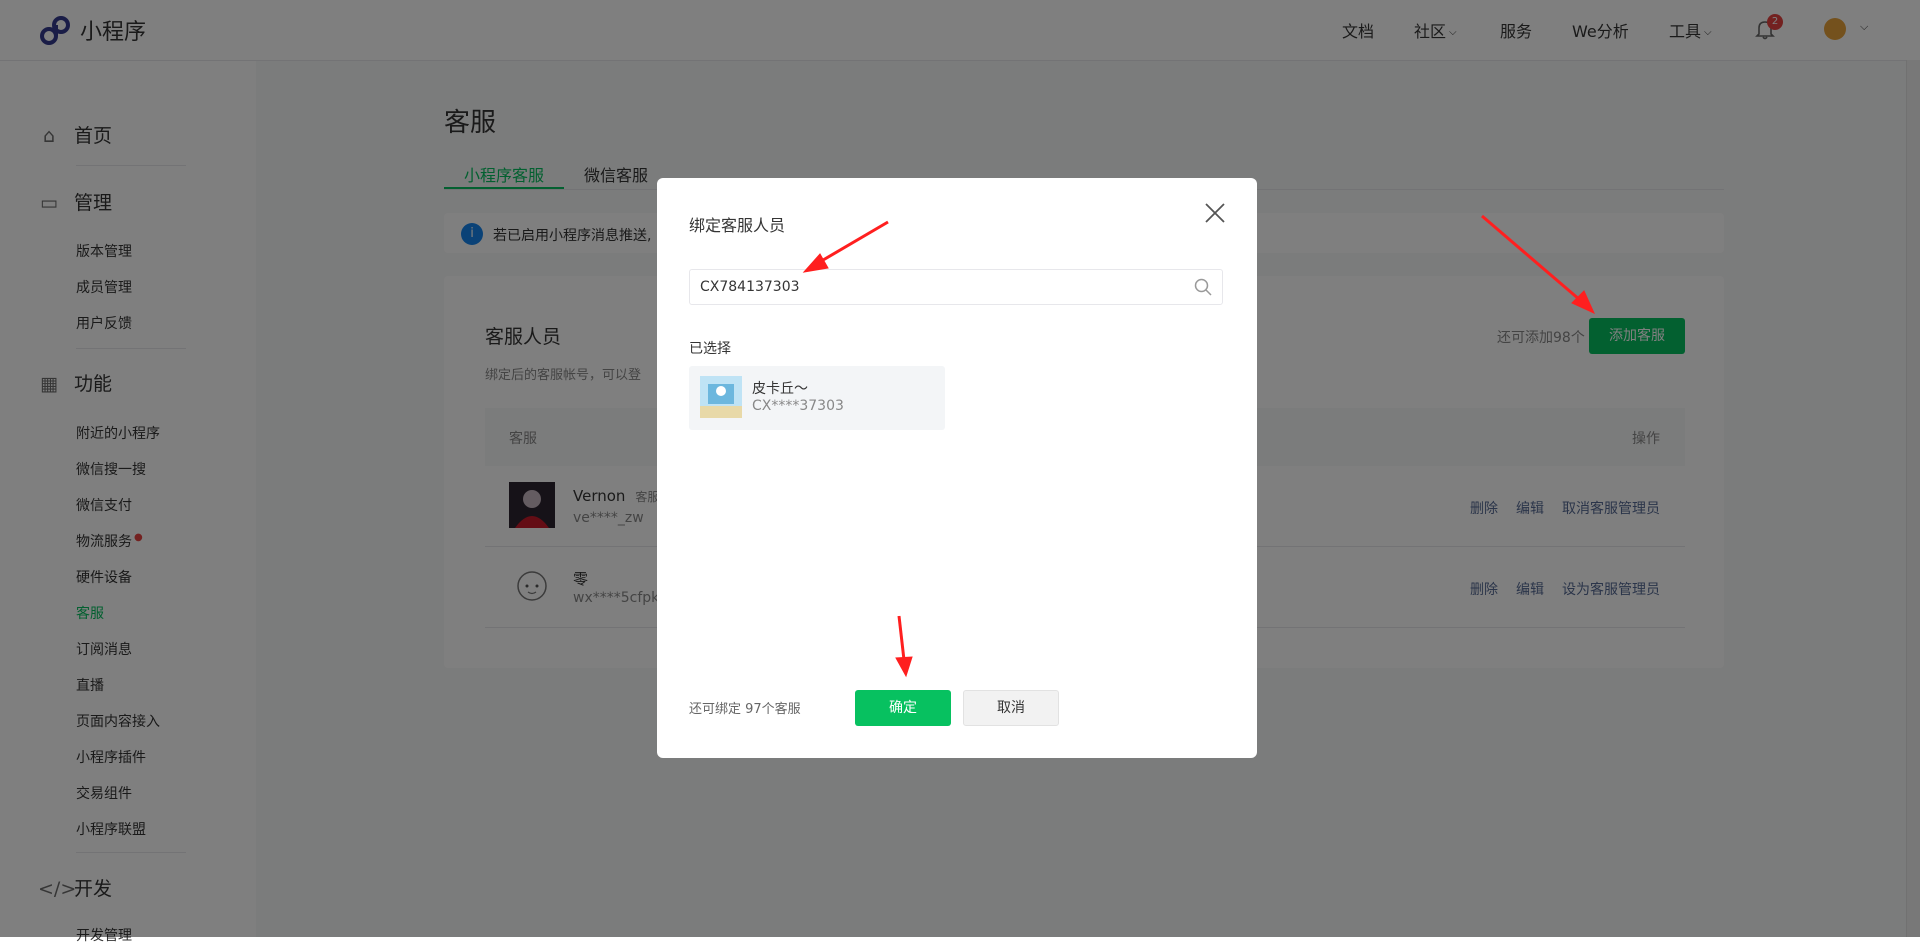 This screenshot has height=945, width=1920. I want to click on selected-label: 已选择, so click(710, 349).